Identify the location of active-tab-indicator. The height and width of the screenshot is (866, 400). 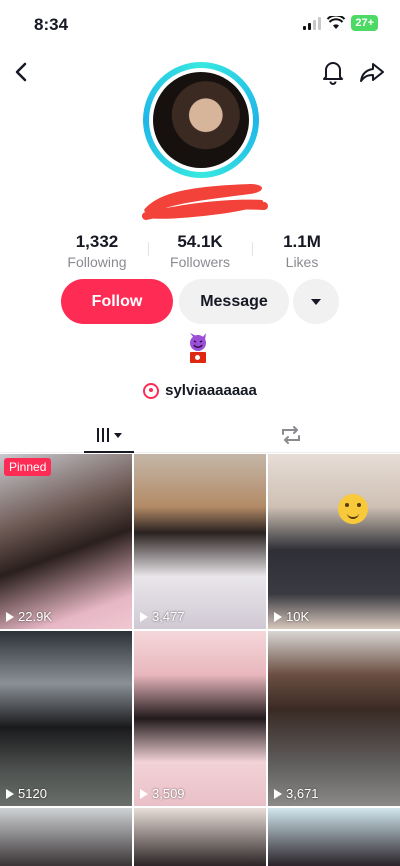
(109, 452).